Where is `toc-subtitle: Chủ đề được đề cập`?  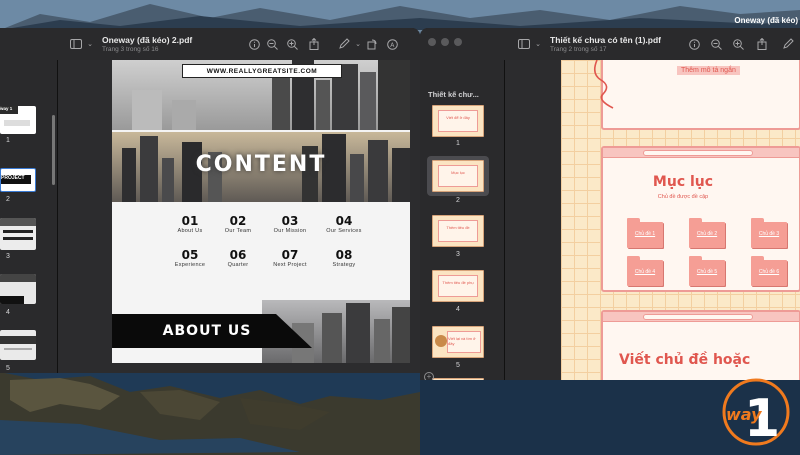 toc-subtitle: Chủ đề được đề cập is located at coordinates (683, 197).